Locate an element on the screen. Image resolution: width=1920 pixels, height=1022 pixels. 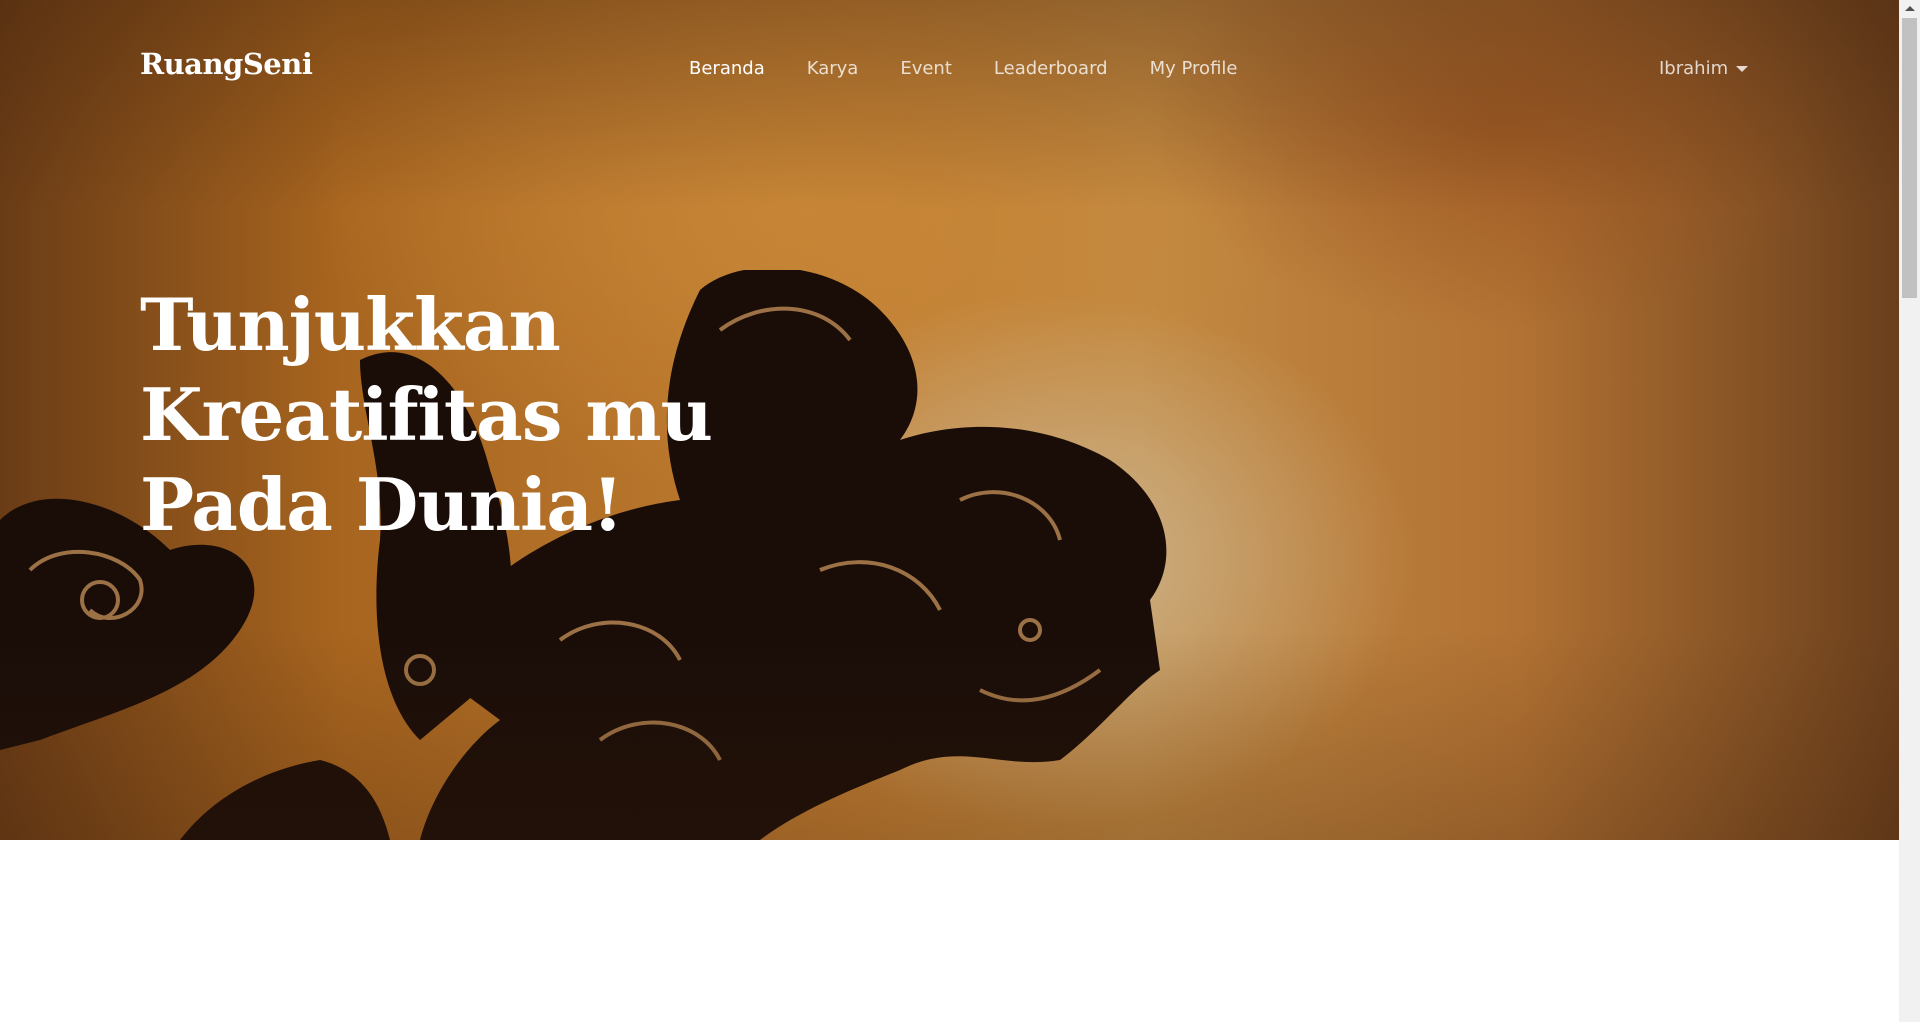
scroll-up-arrow-icon is located at coordinates (1910, 8).